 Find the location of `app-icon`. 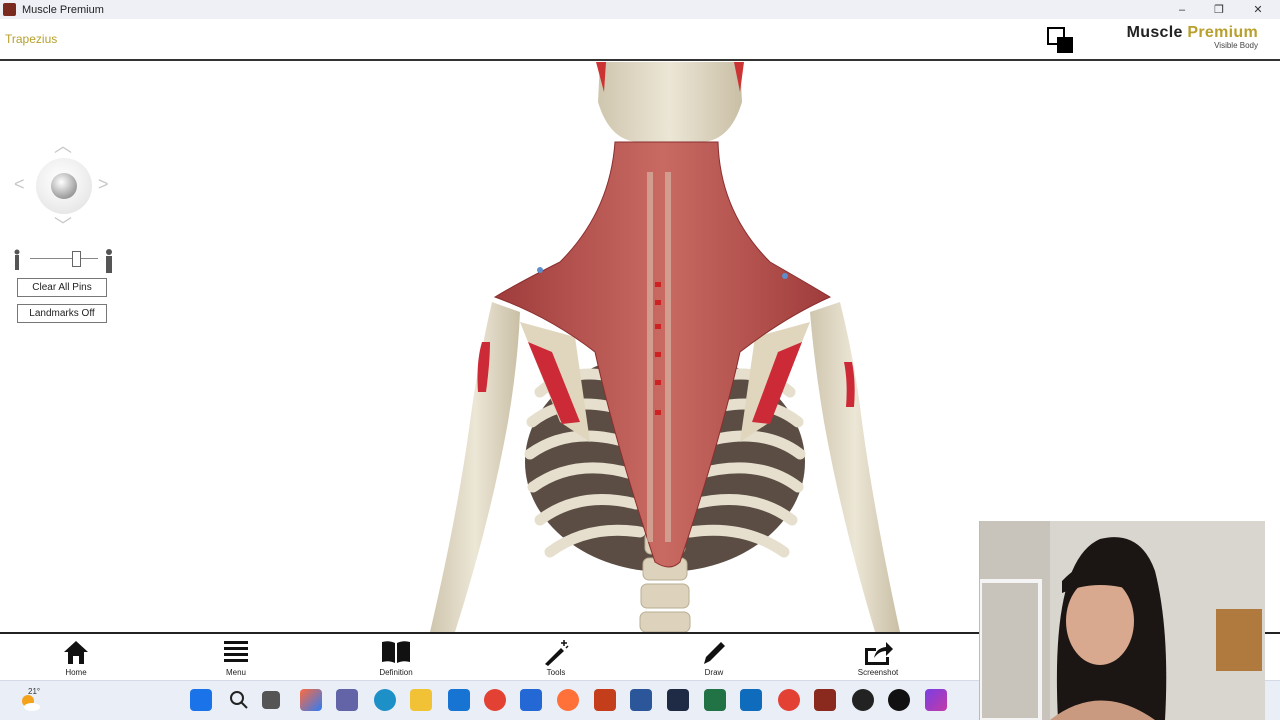

app-icon is located at coordinates (9, 9).